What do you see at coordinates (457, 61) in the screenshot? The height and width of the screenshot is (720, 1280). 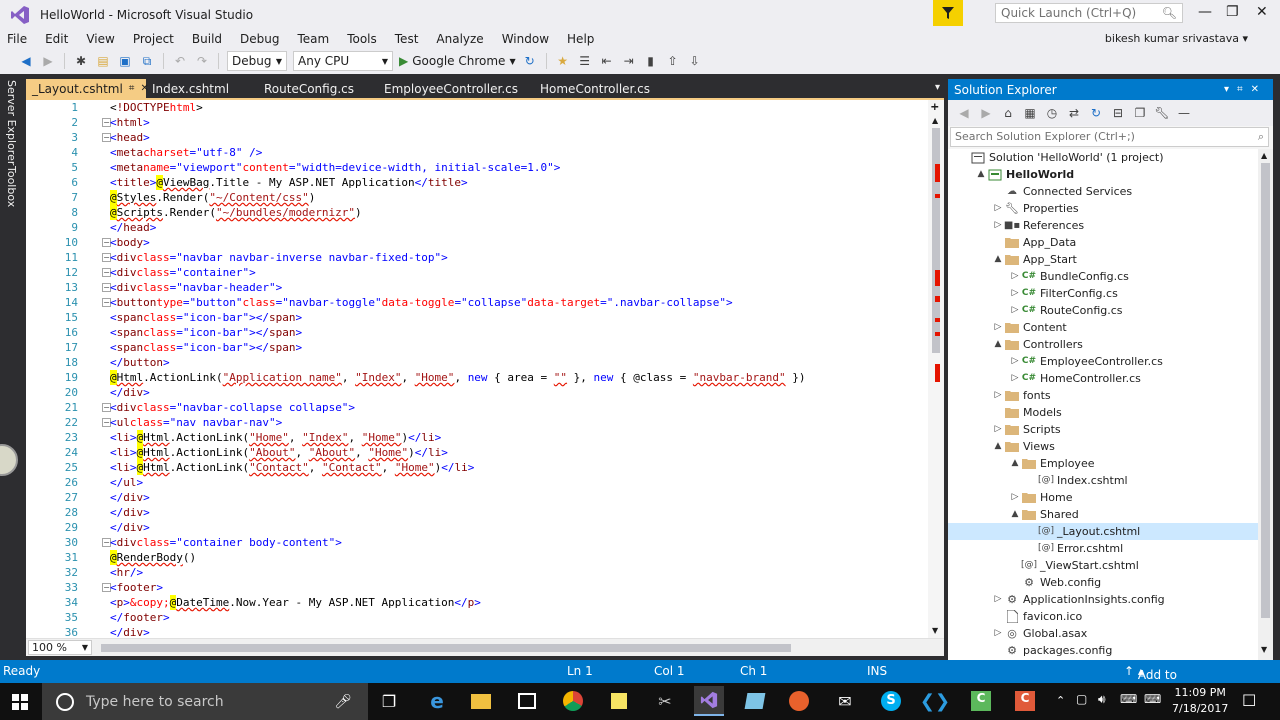 I see `start-debugging-button: ▶ Google Chrome ▼` at bounding box center [457, 61].